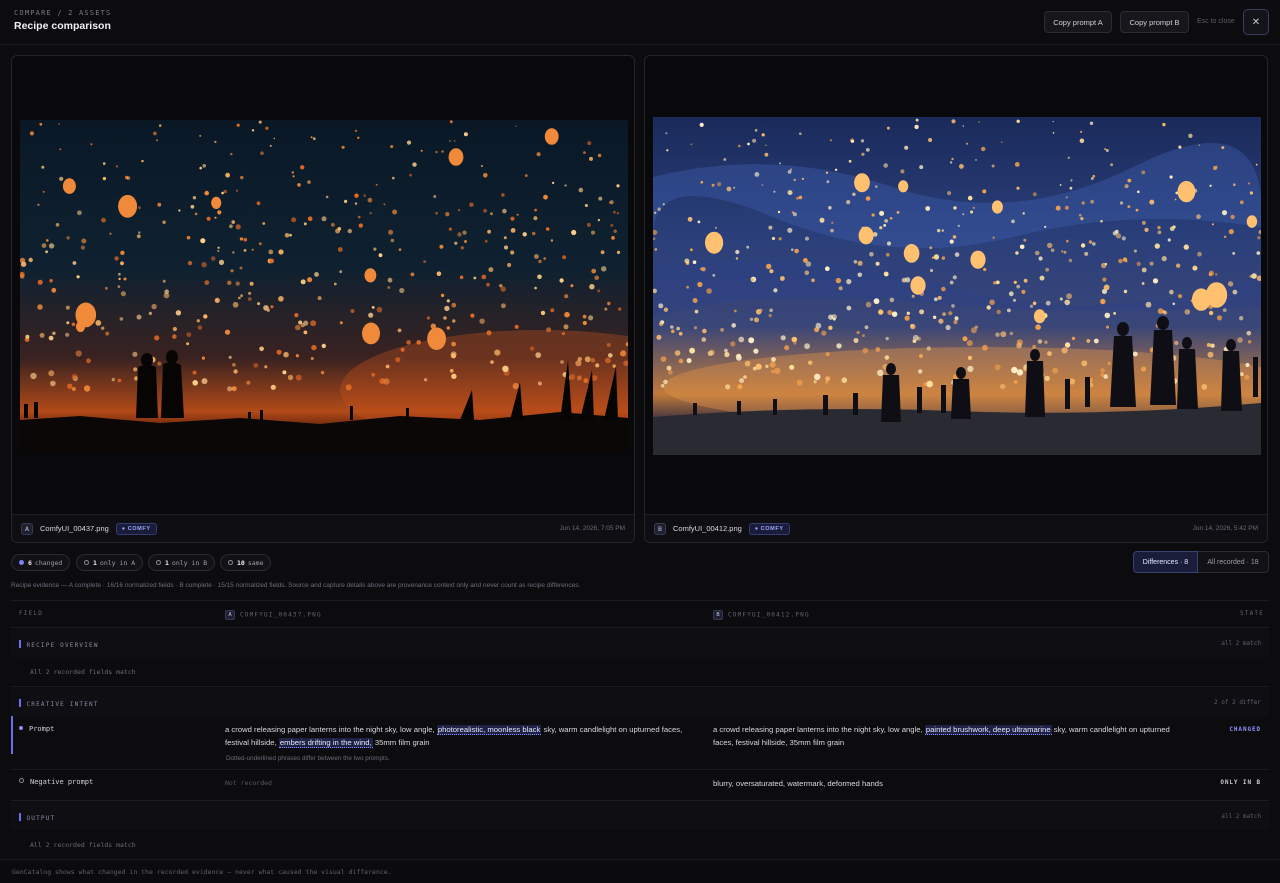 This screenshot has width=1280, height=883. I want to click on asset-date: Jun 14, 2026, 5:42 PM, so click(1225, 528).